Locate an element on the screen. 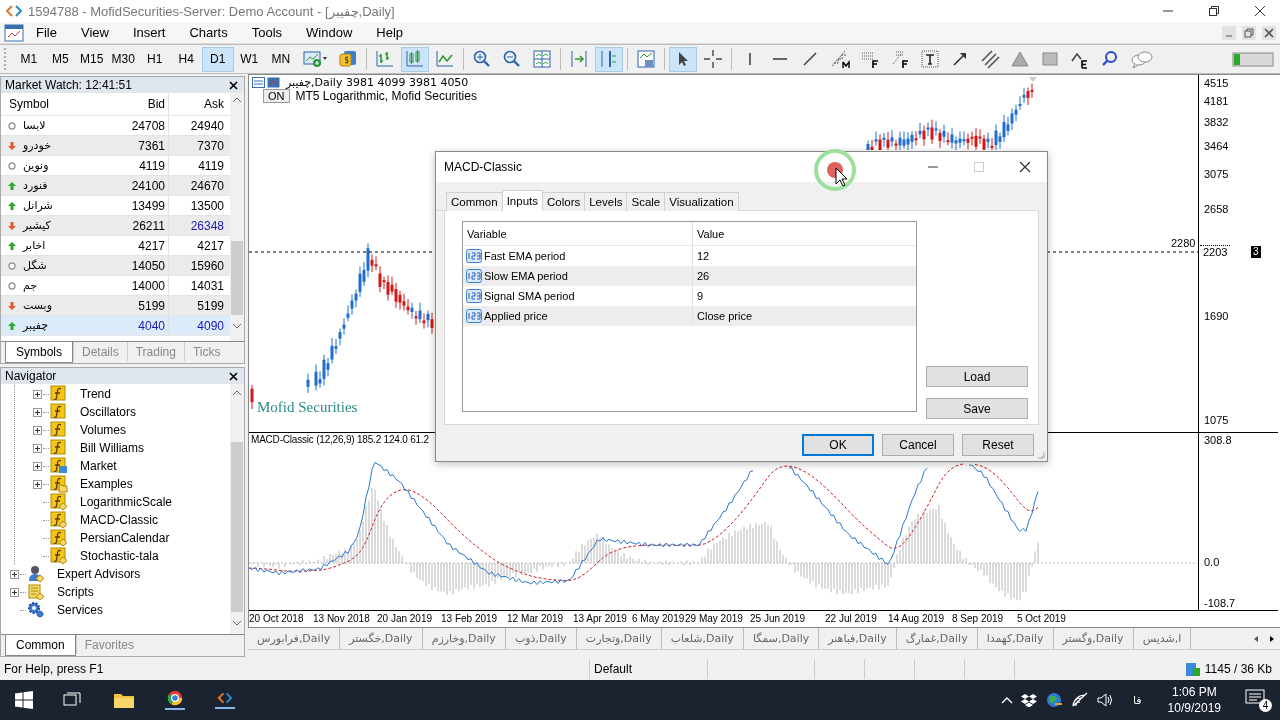 The height and width of the screenshot is (720, 1280). restore-icon is located at coordinates (1214, 11).